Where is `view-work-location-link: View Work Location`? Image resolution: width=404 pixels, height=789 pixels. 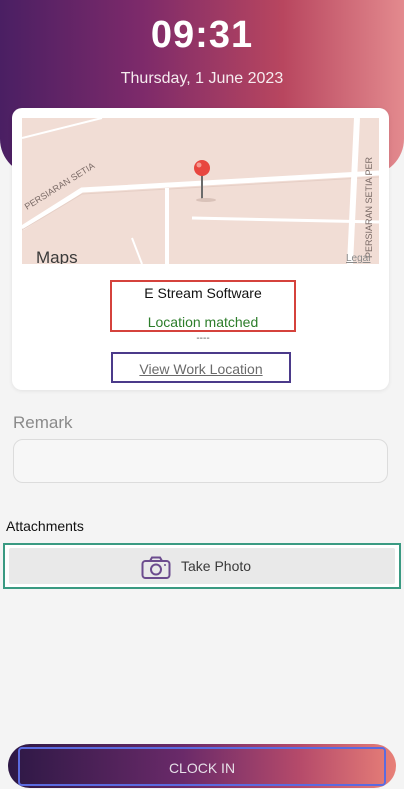
view-work-location-link: View Work Location is located at coordinates (201, 369).